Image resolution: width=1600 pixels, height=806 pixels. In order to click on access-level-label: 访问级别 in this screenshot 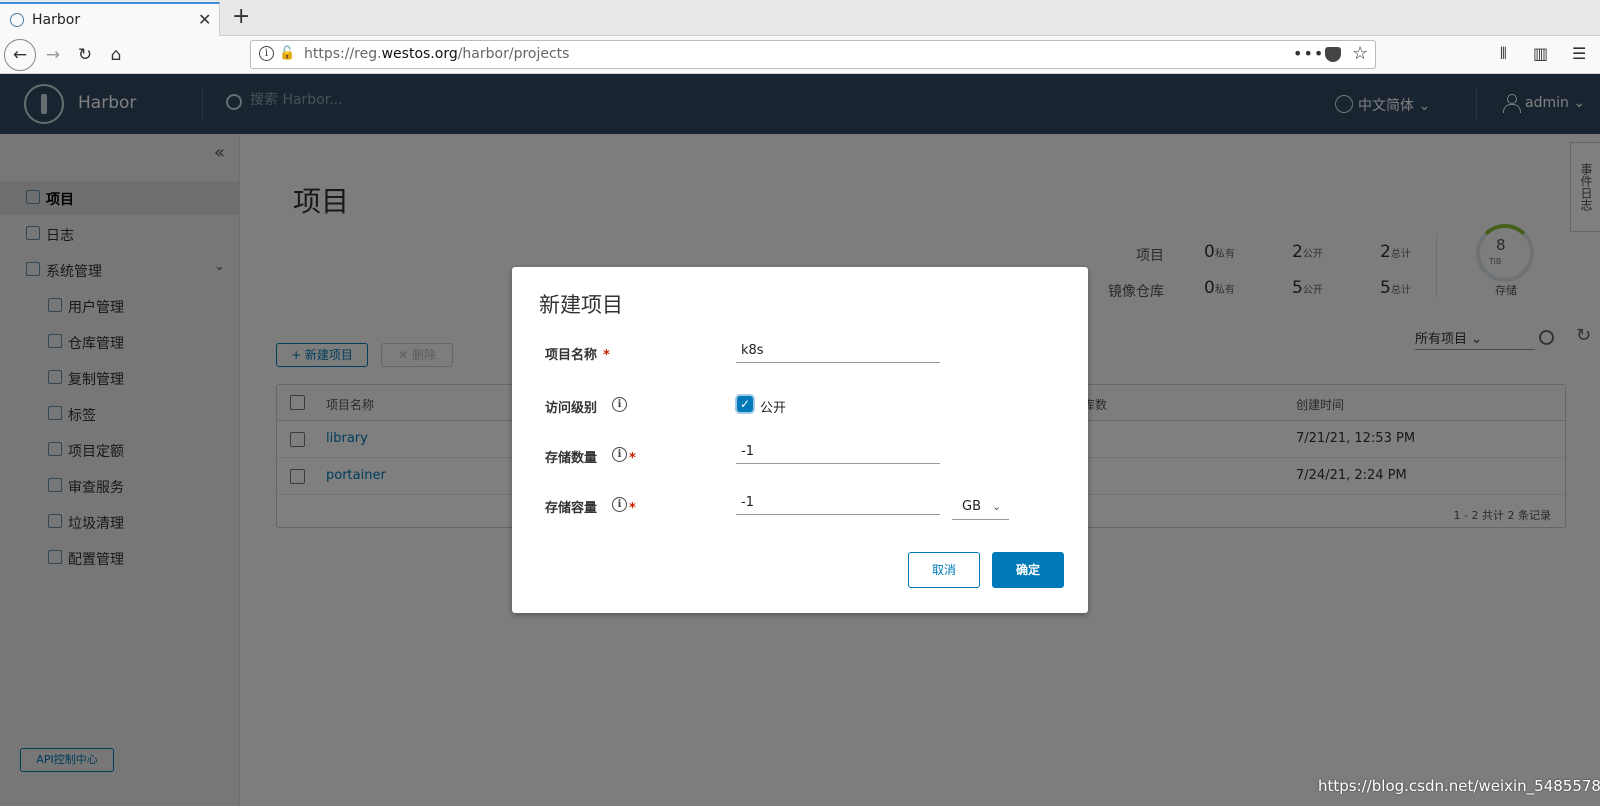, I will do `click(571, 408)`.